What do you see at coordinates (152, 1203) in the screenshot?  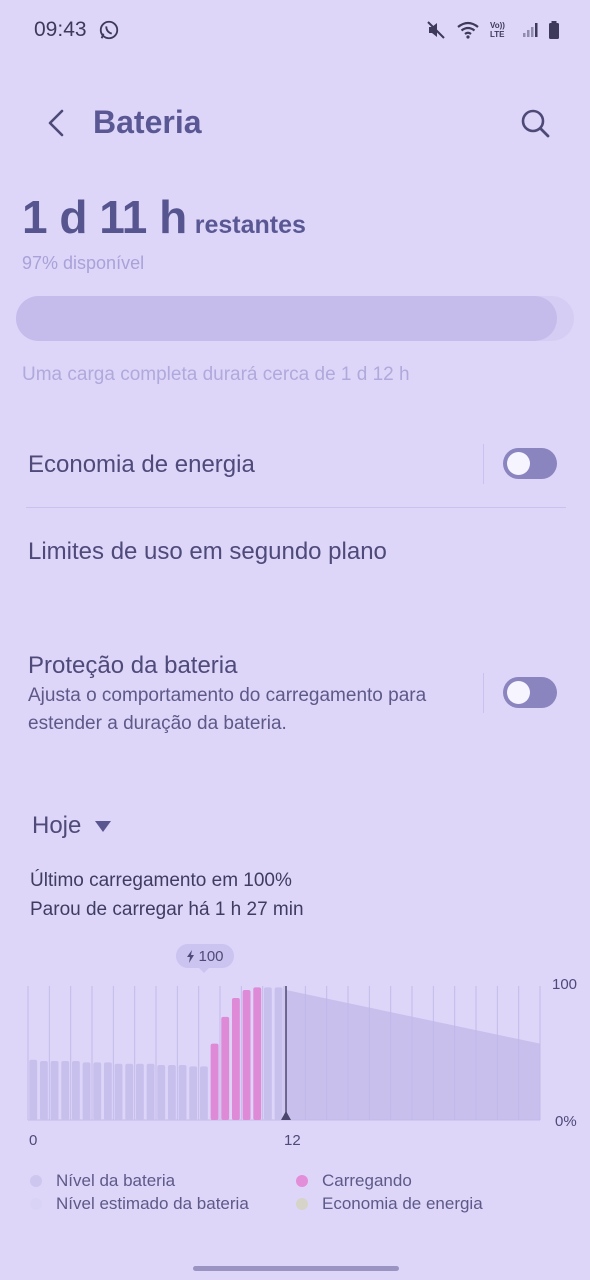 I see `legend-label: Nível estimado da bateria` at bounding box center [152, 1203].